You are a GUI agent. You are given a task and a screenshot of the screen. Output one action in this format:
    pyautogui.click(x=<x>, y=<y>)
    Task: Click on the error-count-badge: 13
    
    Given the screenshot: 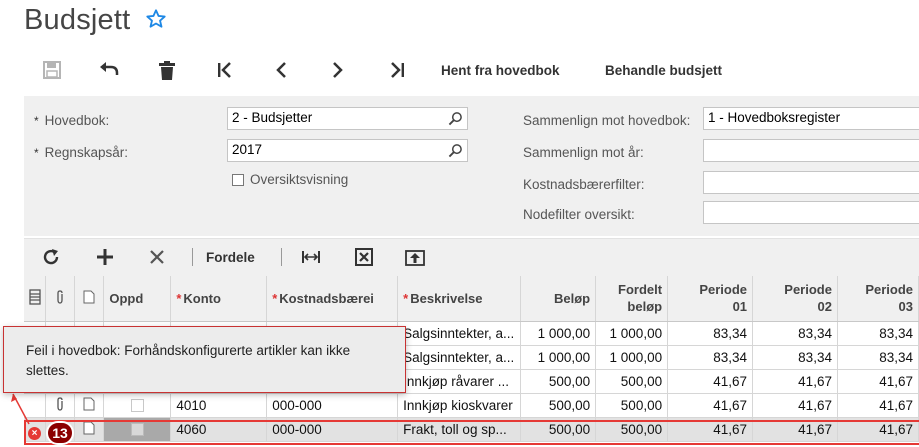 What is the action you would take?
    pyautogui.click(x=60, y=433)
    